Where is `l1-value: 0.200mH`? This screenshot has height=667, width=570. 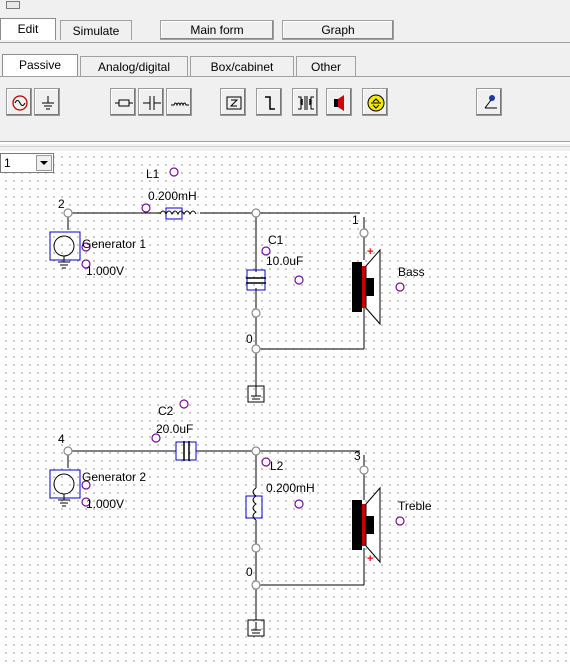 l1-value: 0.200mH is located at coordinates (172, 196).